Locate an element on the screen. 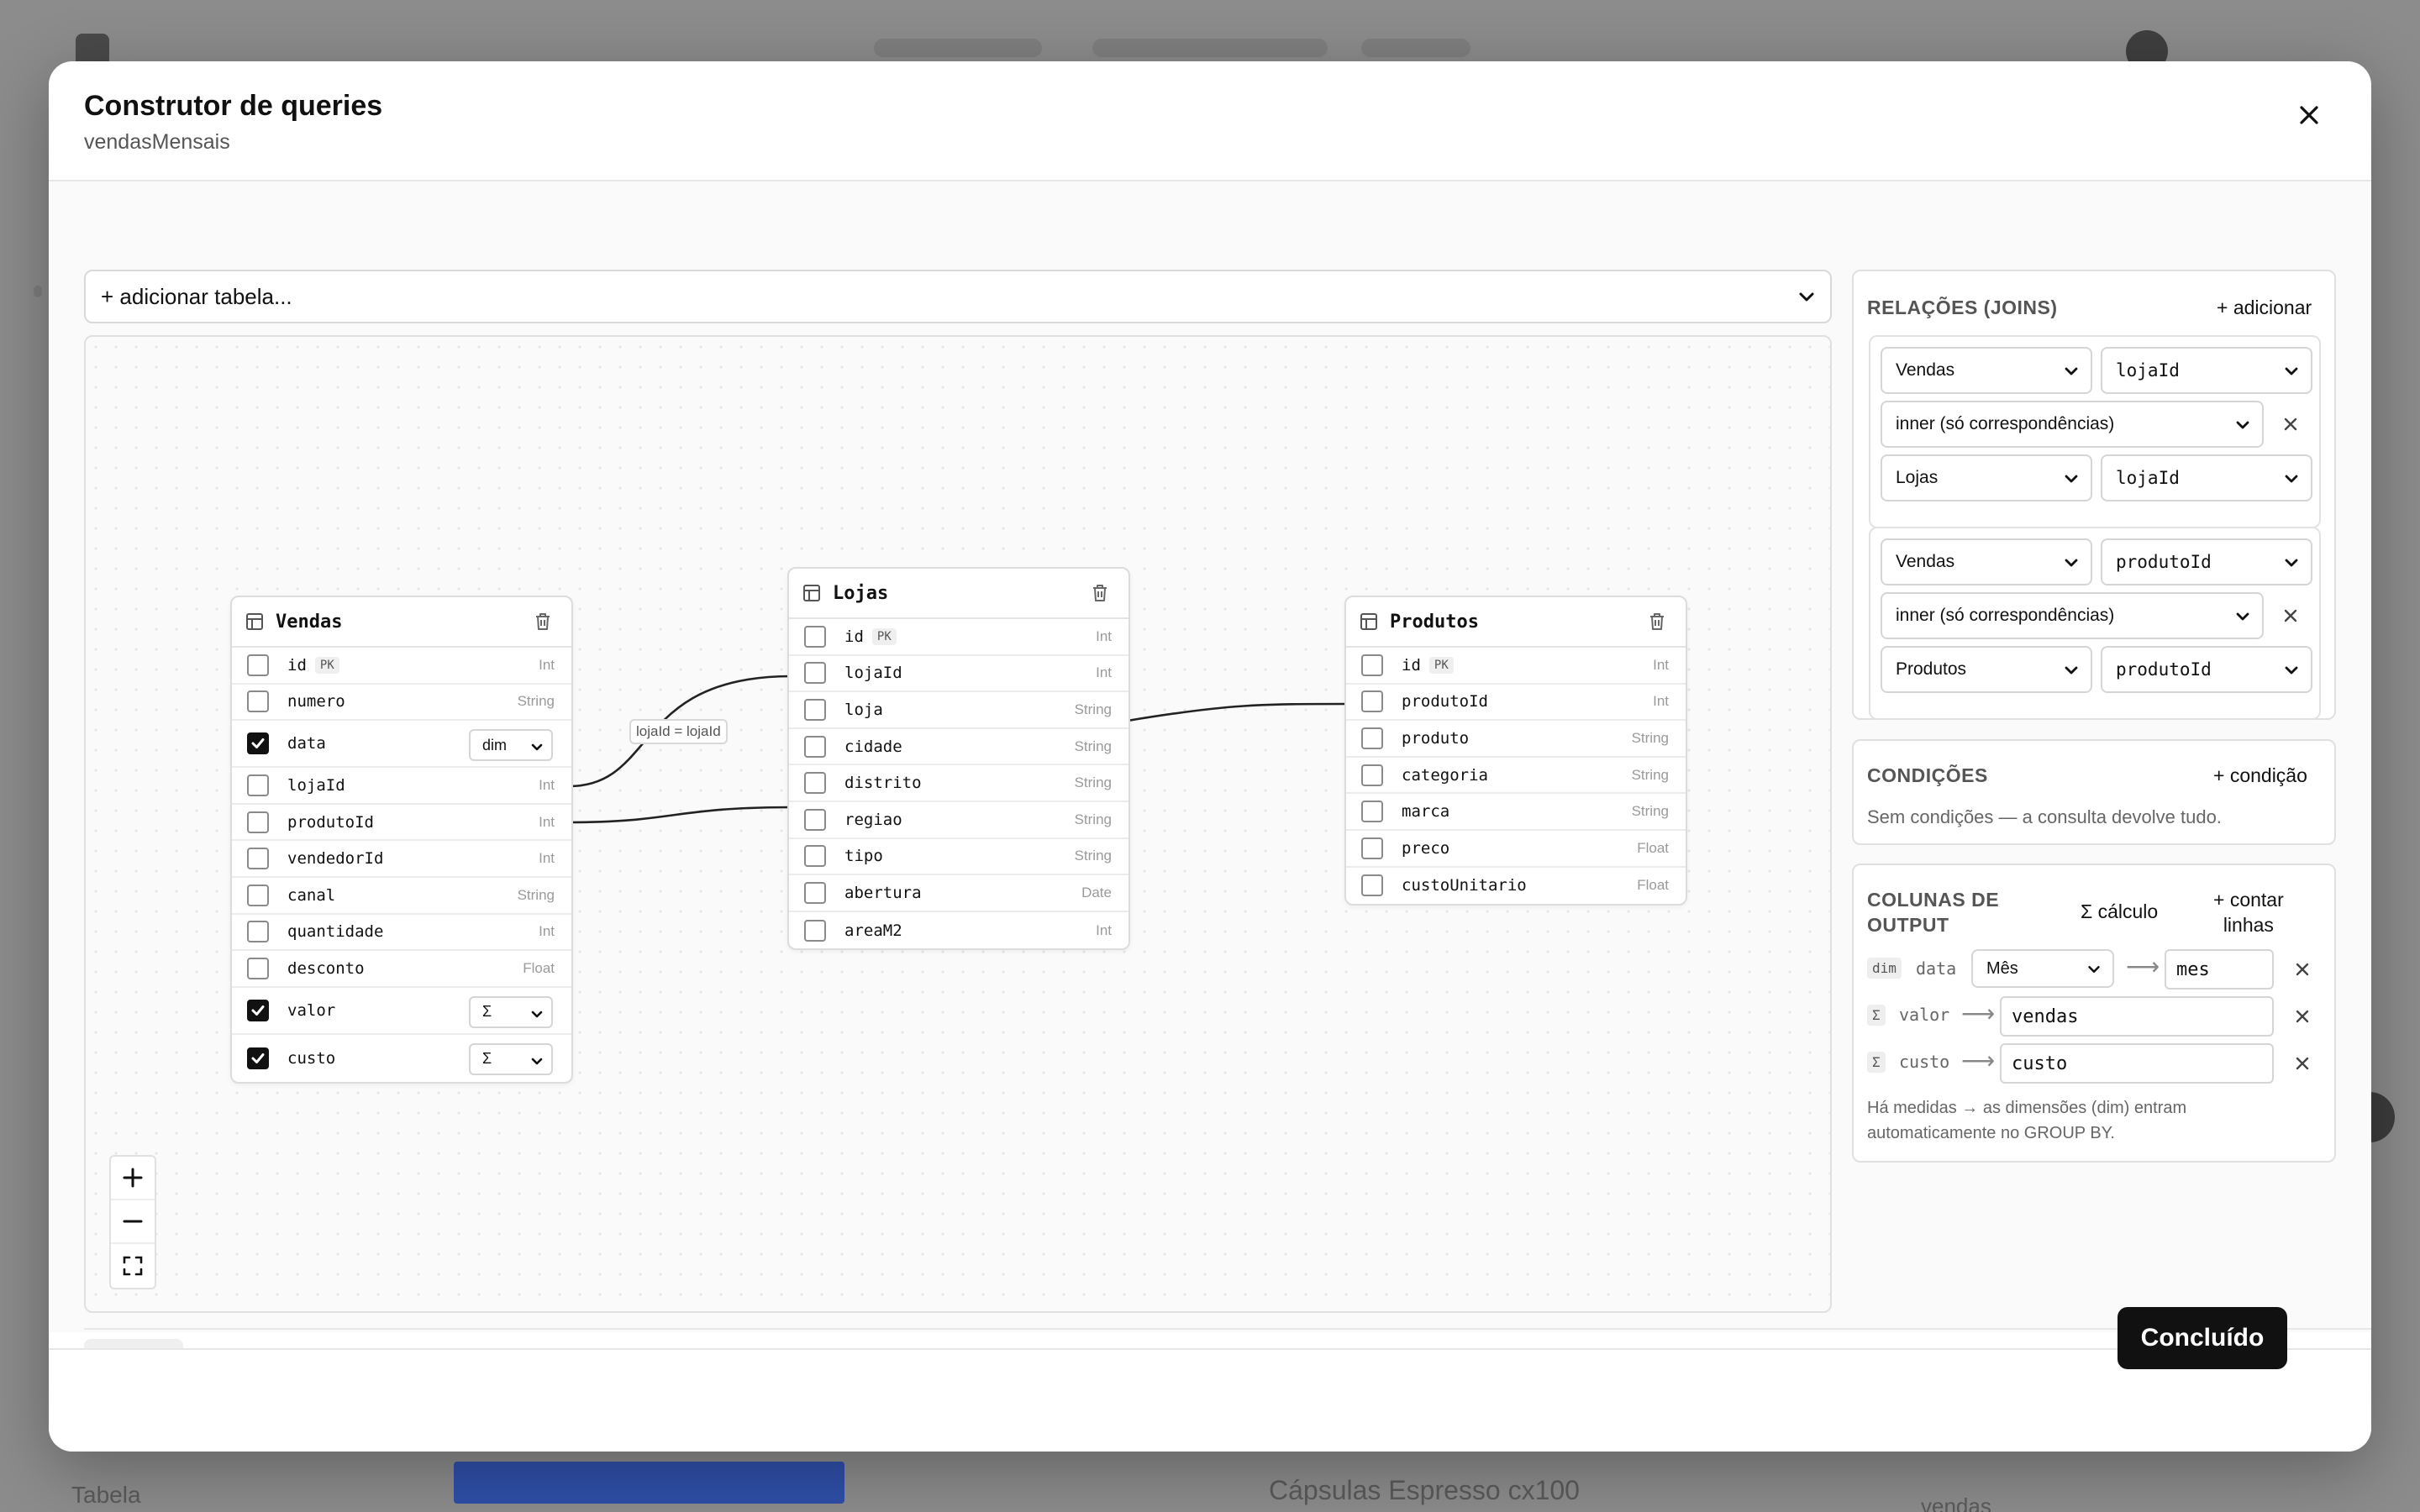 The height and width of the screenshot is (1512, 2420). field-row: data dim is located at coordinates (401, 745).